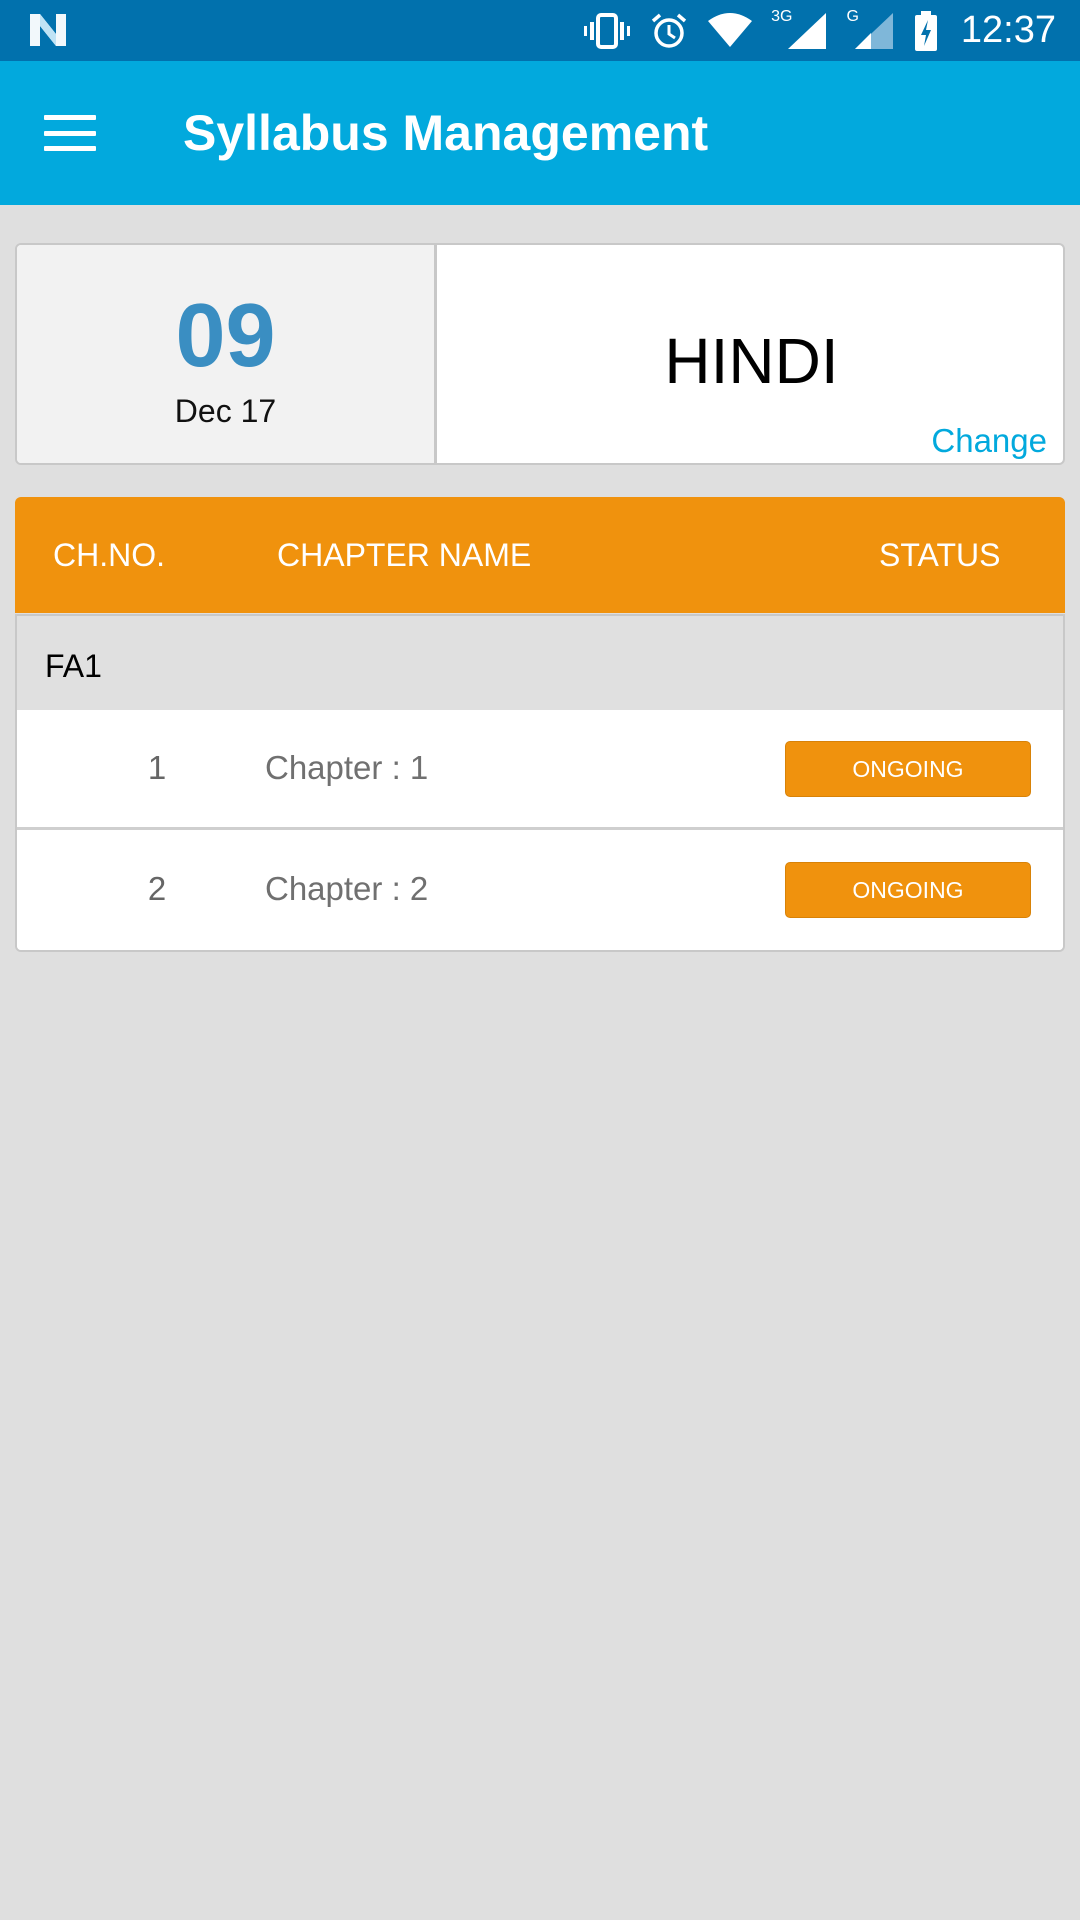 The height and width of the screenshot is (1920, 1080). What do you see at coordinates (446, 133) in the screenshot?
I see `page-title: Syllabus Management` at bounding box center [446, 133].